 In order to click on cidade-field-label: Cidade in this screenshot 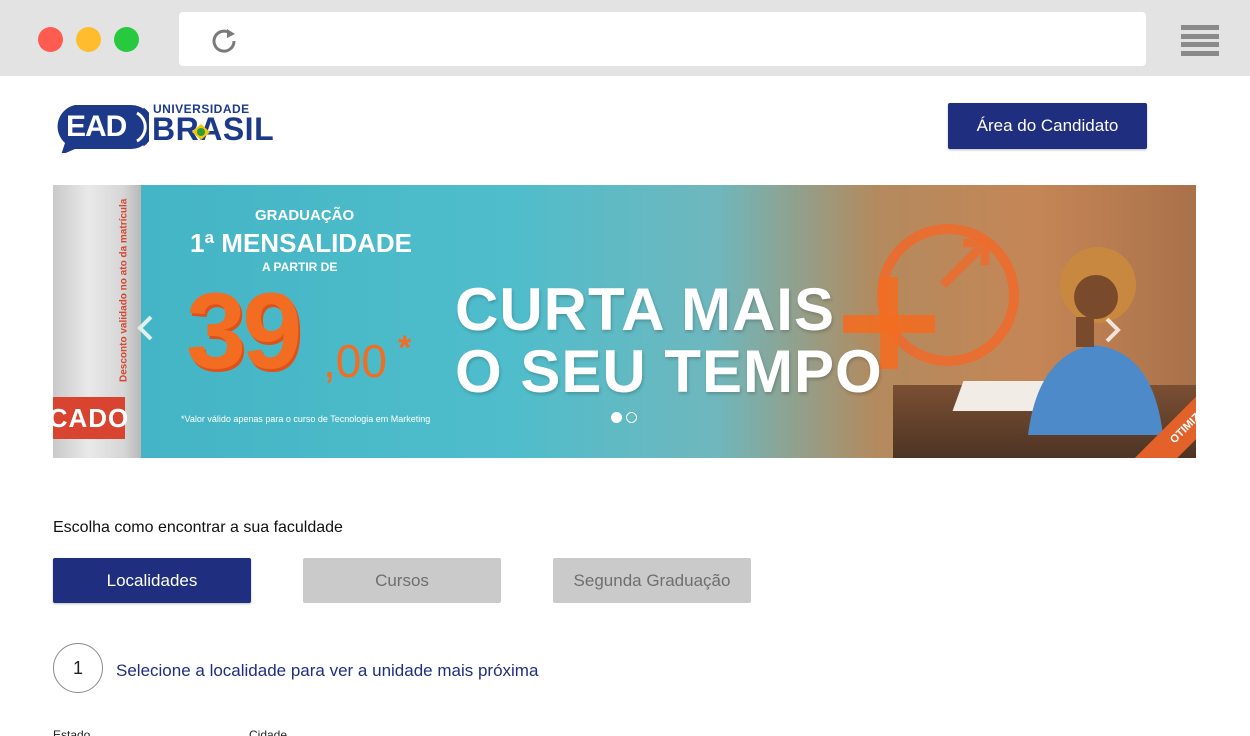, I will do `click(268, 732)`.